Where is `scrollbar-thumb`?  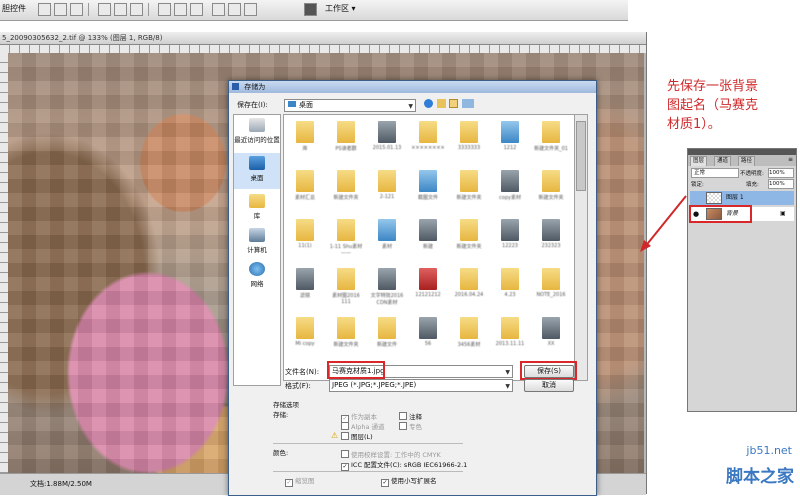
scrollbar-thumb is located at coordinates (581, 156).